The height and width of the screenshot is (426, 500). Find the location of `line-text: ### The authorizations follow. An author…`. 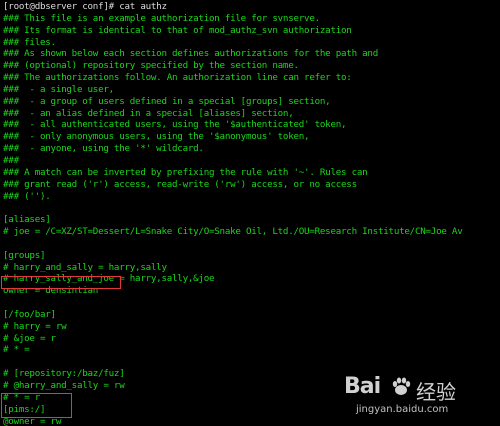

line-text: ### The authorizations follow. An author… is located at coordinates (177, 78).